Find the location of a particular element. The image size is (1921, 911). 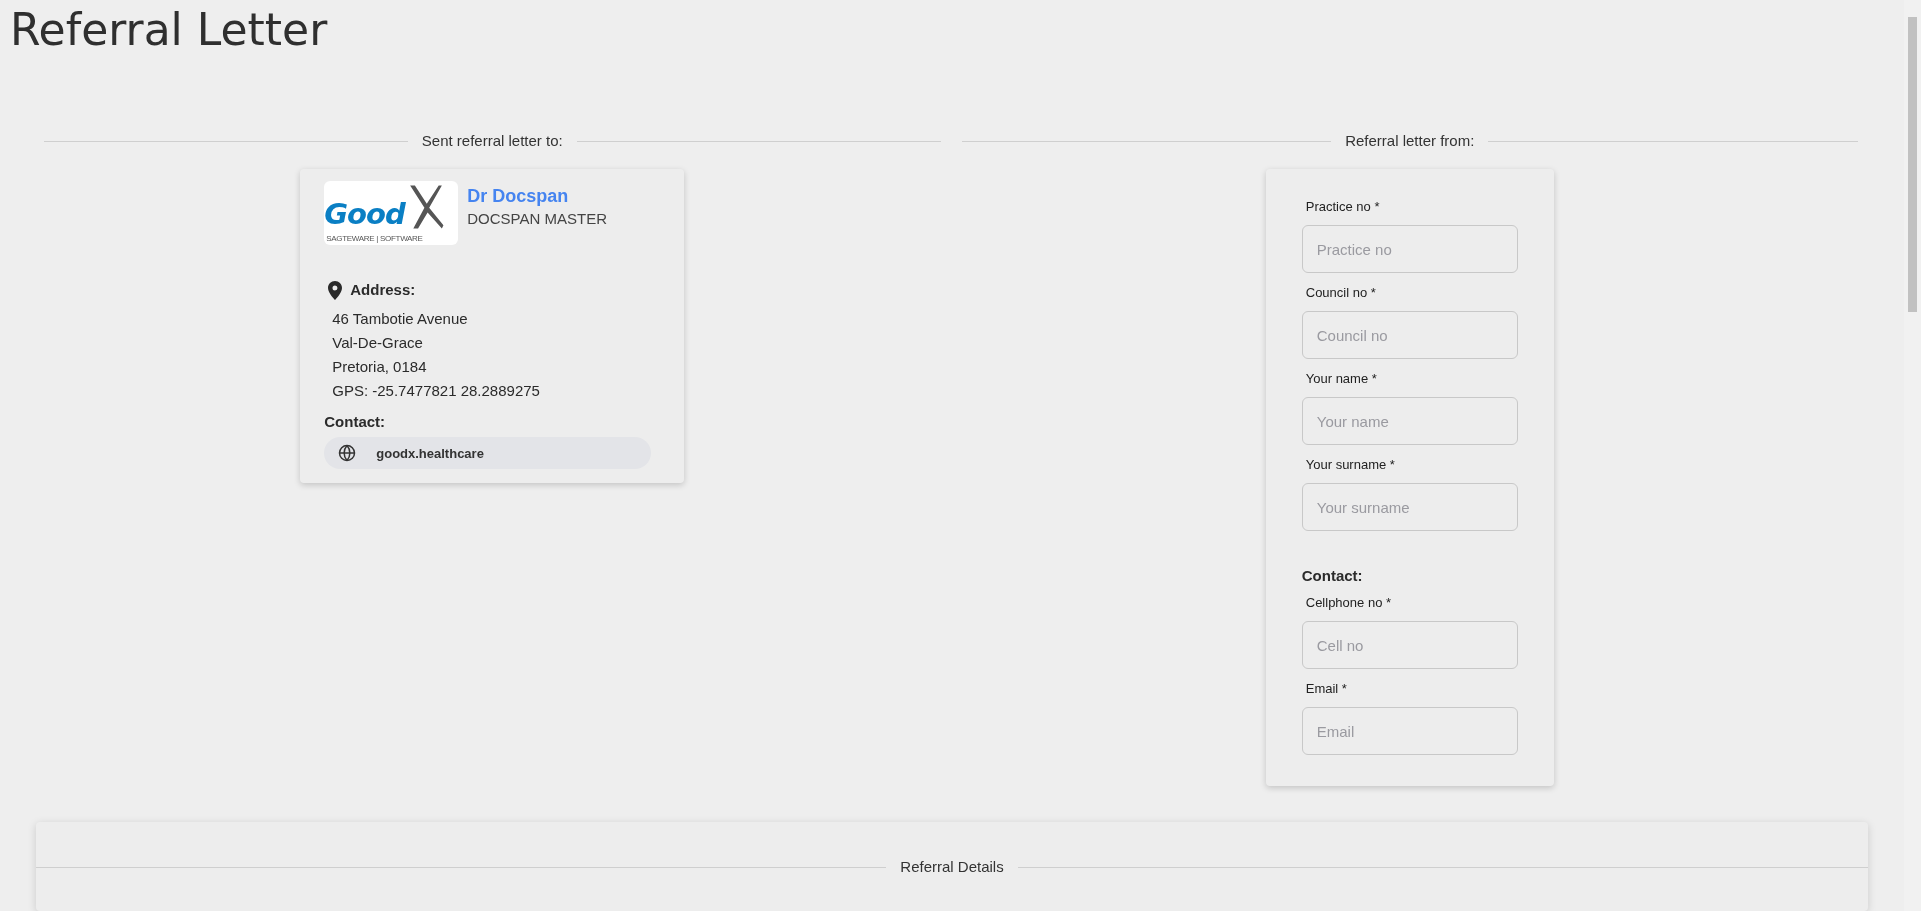

field-label: Practice no * is located at coordinates (1343, 207).